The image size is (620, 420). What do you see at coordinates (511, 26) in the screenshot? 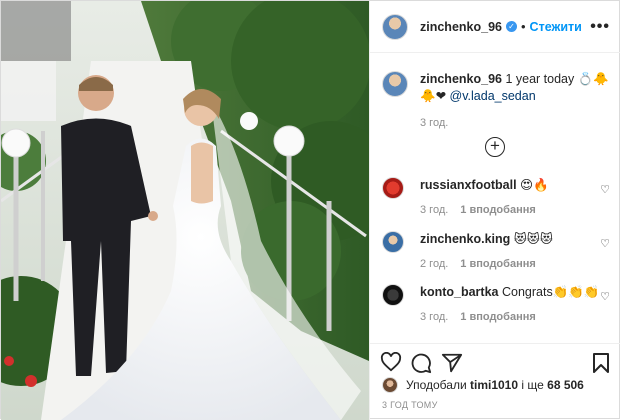
I see `verified-badge-icon: ✓` at bounding box center [511, 26].